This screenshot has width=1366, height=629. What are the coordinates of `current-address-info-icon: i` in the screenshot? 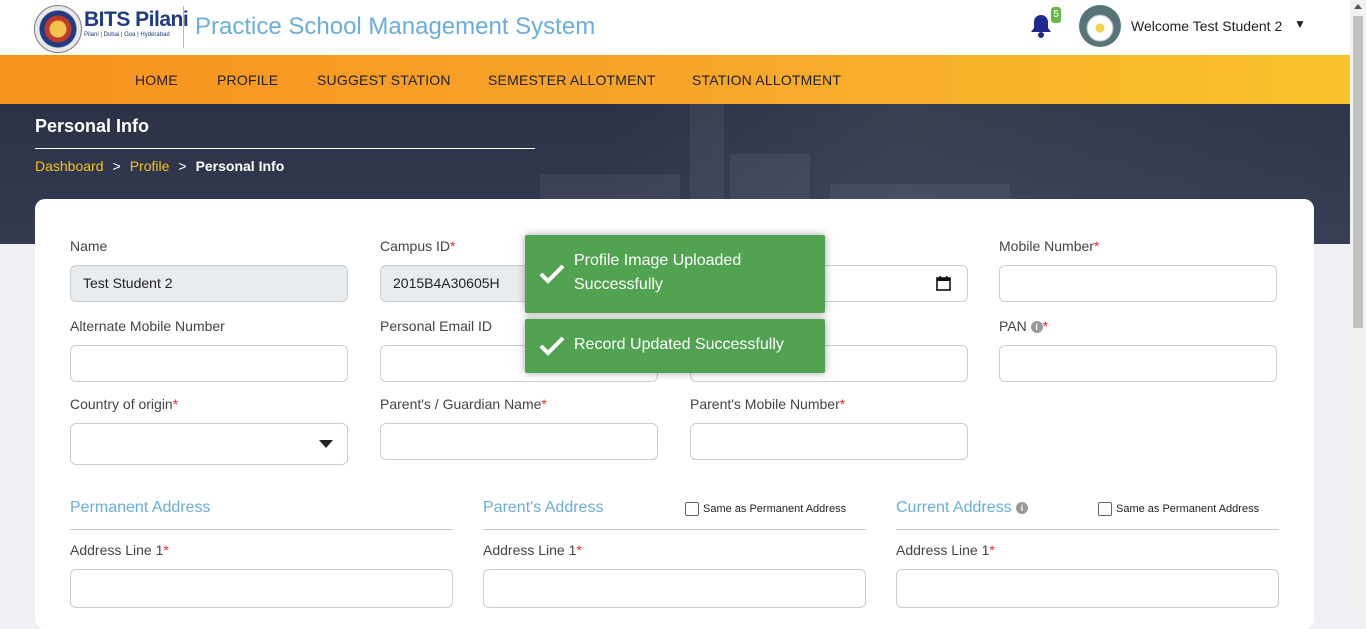 It's located at (1022, 508).